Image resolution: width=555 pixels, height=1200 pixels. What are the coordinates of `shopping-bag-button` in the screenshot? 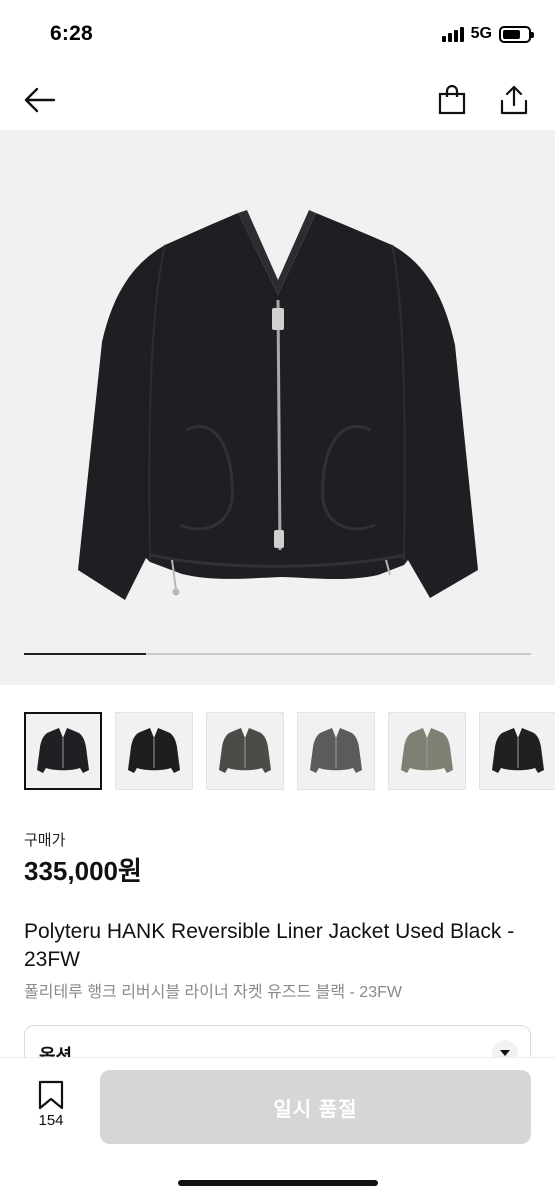 It's located at (452, 100).